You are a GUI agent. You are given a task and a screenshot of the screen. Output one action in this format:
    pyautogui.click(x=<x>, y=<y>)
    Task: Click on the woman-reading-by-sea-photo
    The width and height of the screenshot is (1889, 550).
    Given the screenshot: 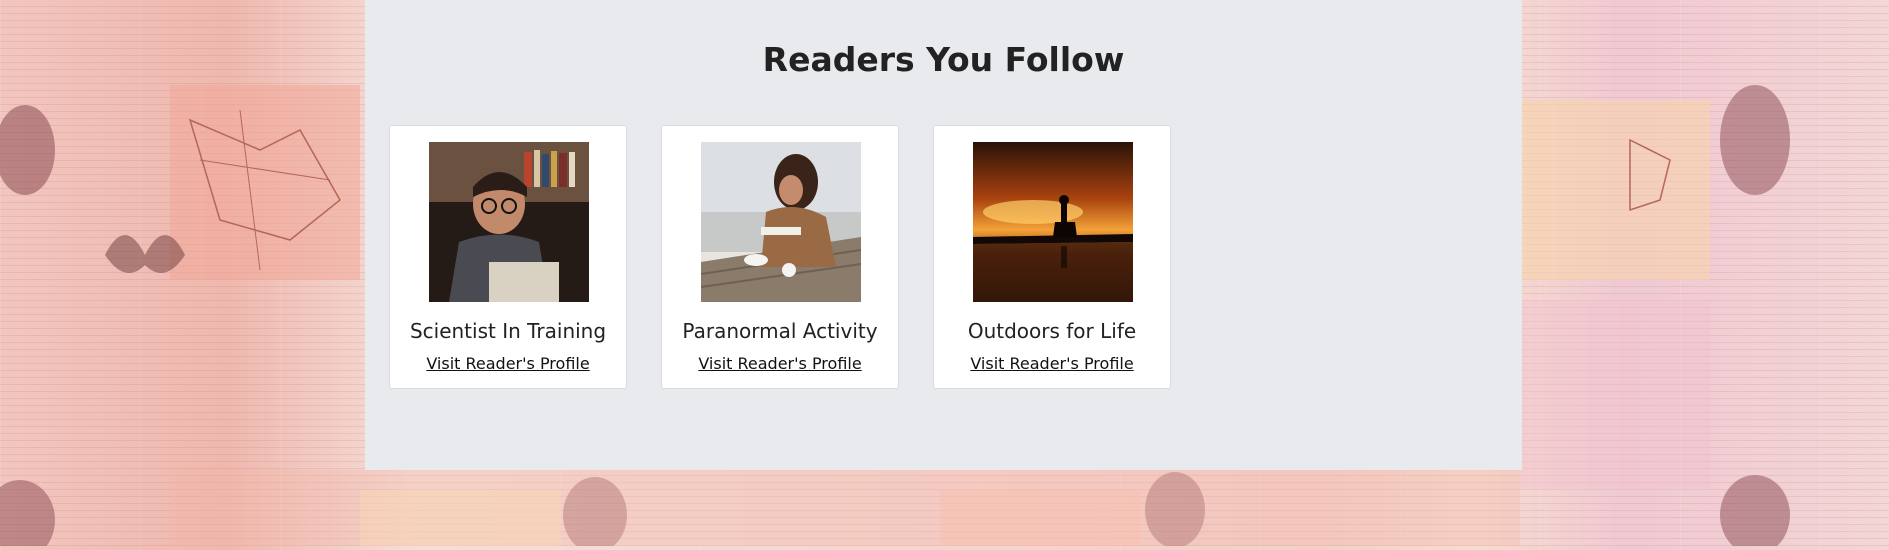 What is the action you would take?
    pyautogui.click(x=781, y=222)
    